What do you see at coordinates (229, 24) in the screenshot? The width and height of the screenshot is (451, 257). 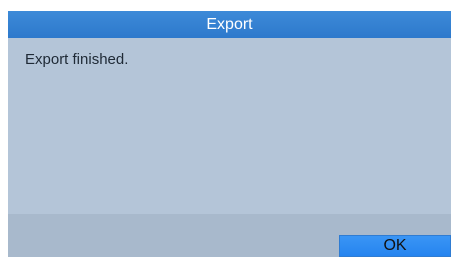 I see `dialog-title: Export` at bounding box center [229, 24].